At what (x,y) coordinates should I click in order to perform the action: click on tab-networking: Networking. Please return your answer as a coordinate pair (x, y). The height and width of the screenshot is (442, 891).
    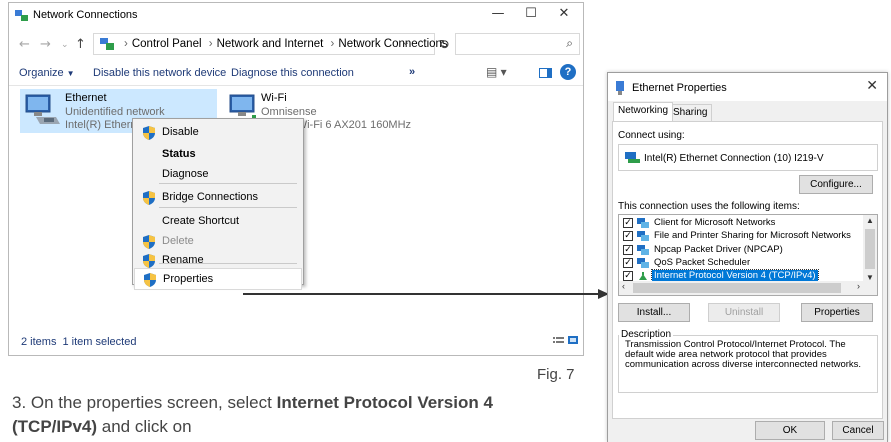
    Looking at the image, I should click on (643, 111).